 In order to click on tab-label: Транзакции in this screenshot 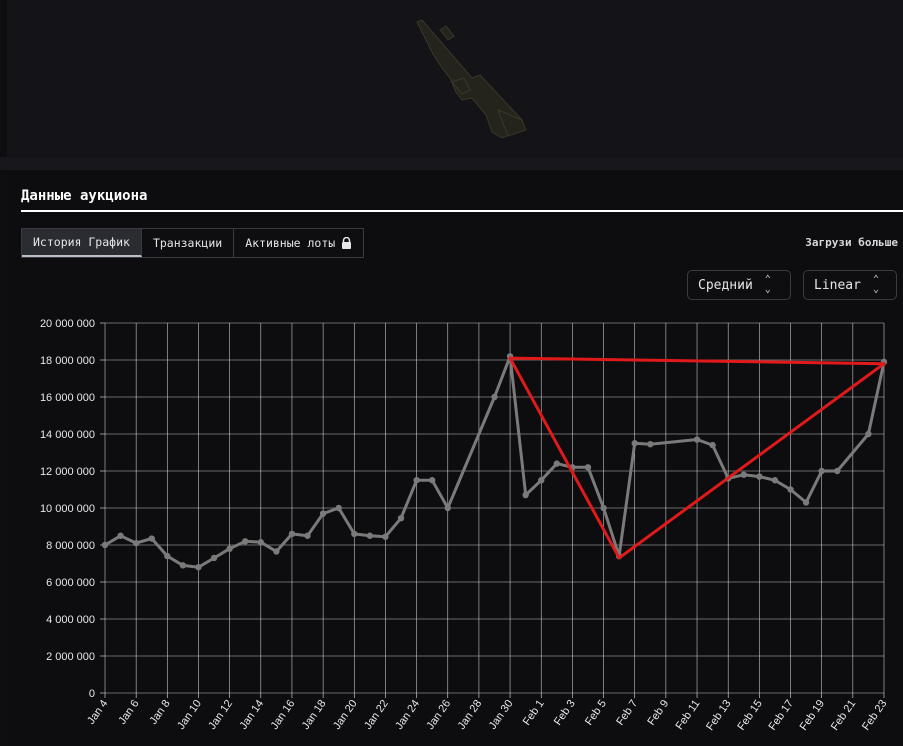, I will do `click(187, 243)`.